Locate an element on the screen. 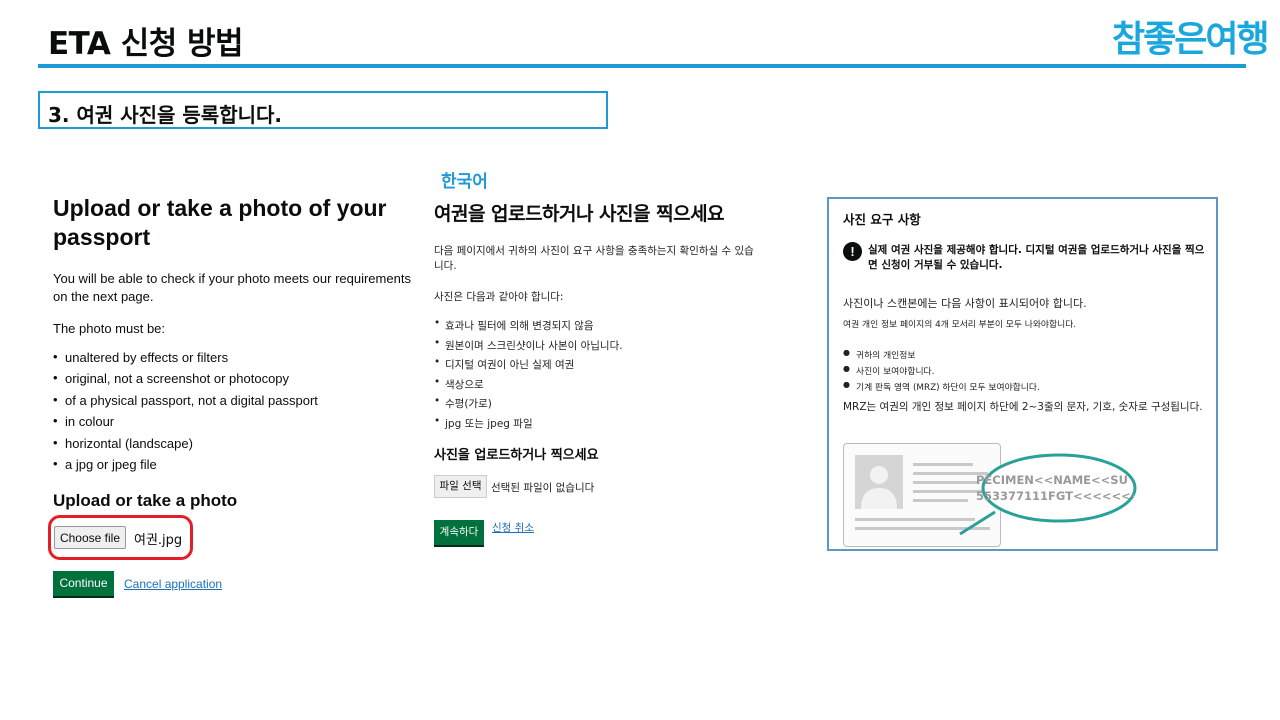  list-item: horizontal (landscape) is located at coordinates (185, 446).